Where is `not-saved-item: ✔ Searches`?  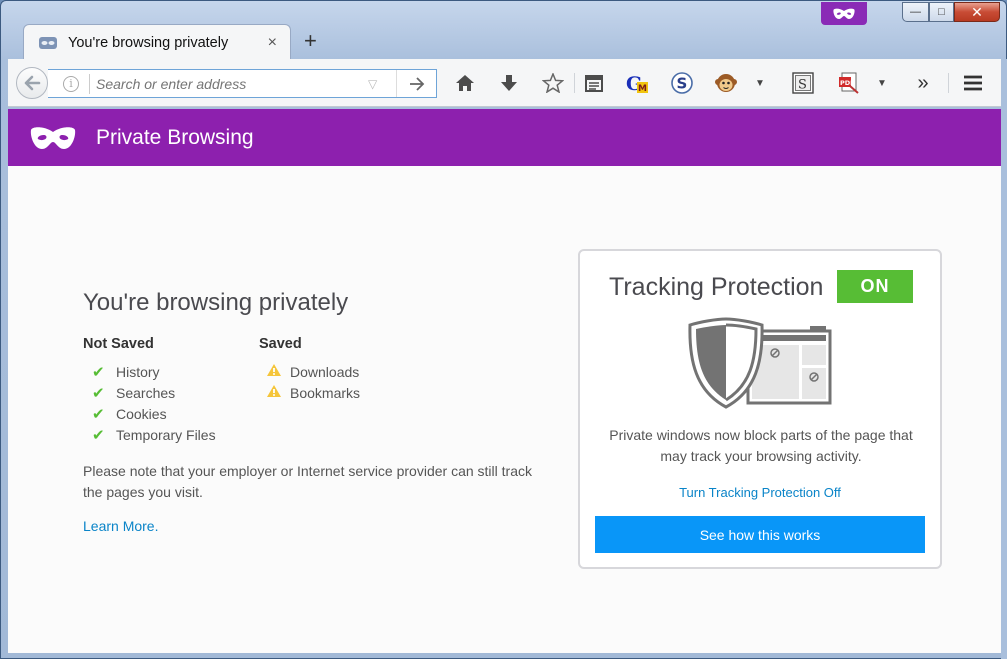 not-saved-item: ✔ Searches is located at coordinates (133, 393).